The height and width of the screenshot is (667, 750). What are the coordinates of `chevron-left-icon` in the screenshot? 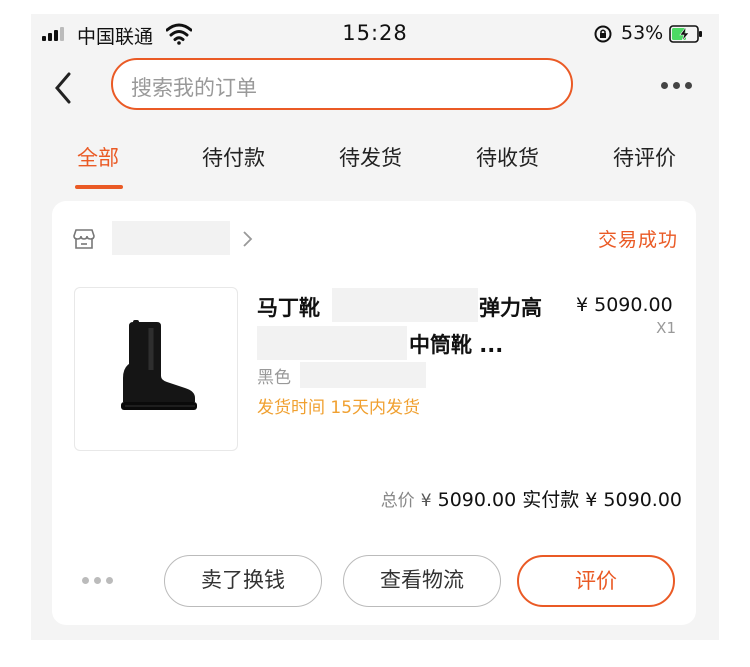 It's located at (62, 88).